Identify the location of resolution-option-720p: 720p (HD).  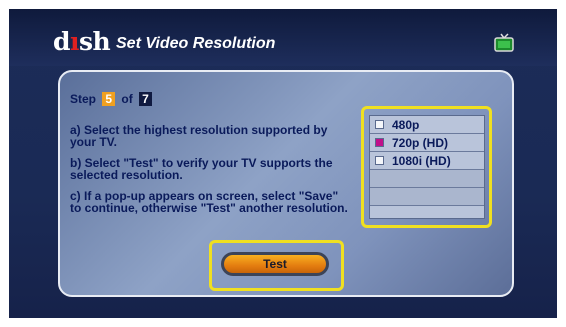
(427, 143).